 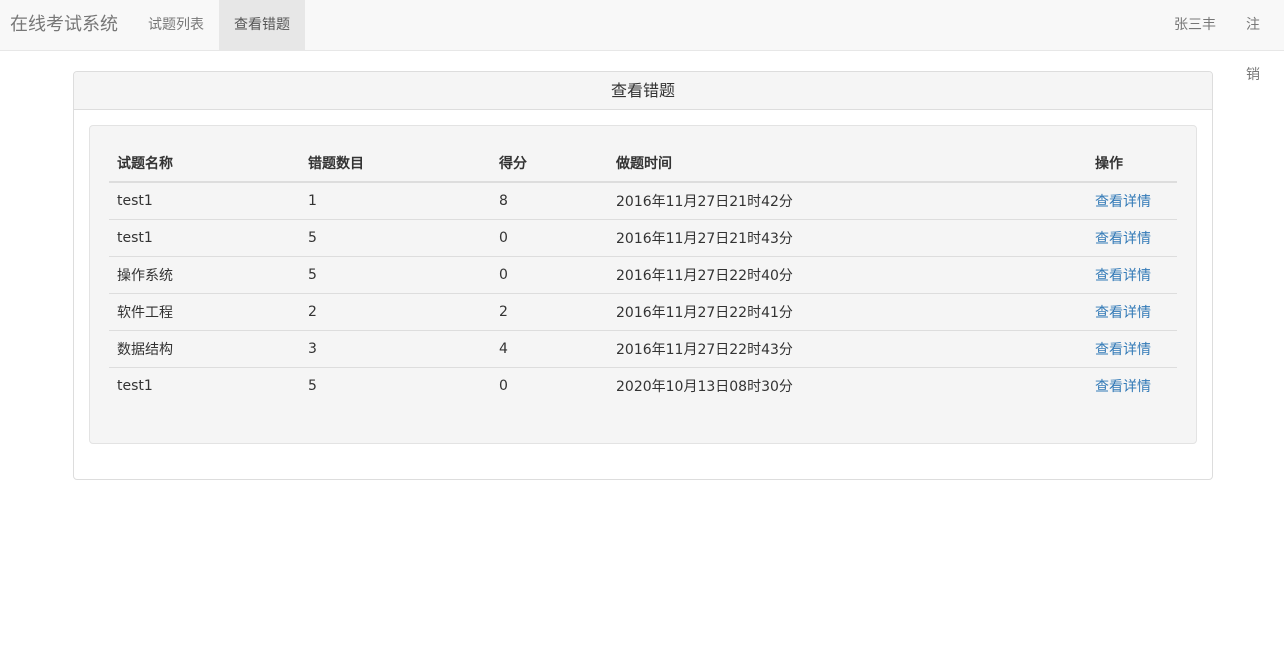 I want to click on cell-time: 2016年11月27日21时43分, so click(x=847, y=237).